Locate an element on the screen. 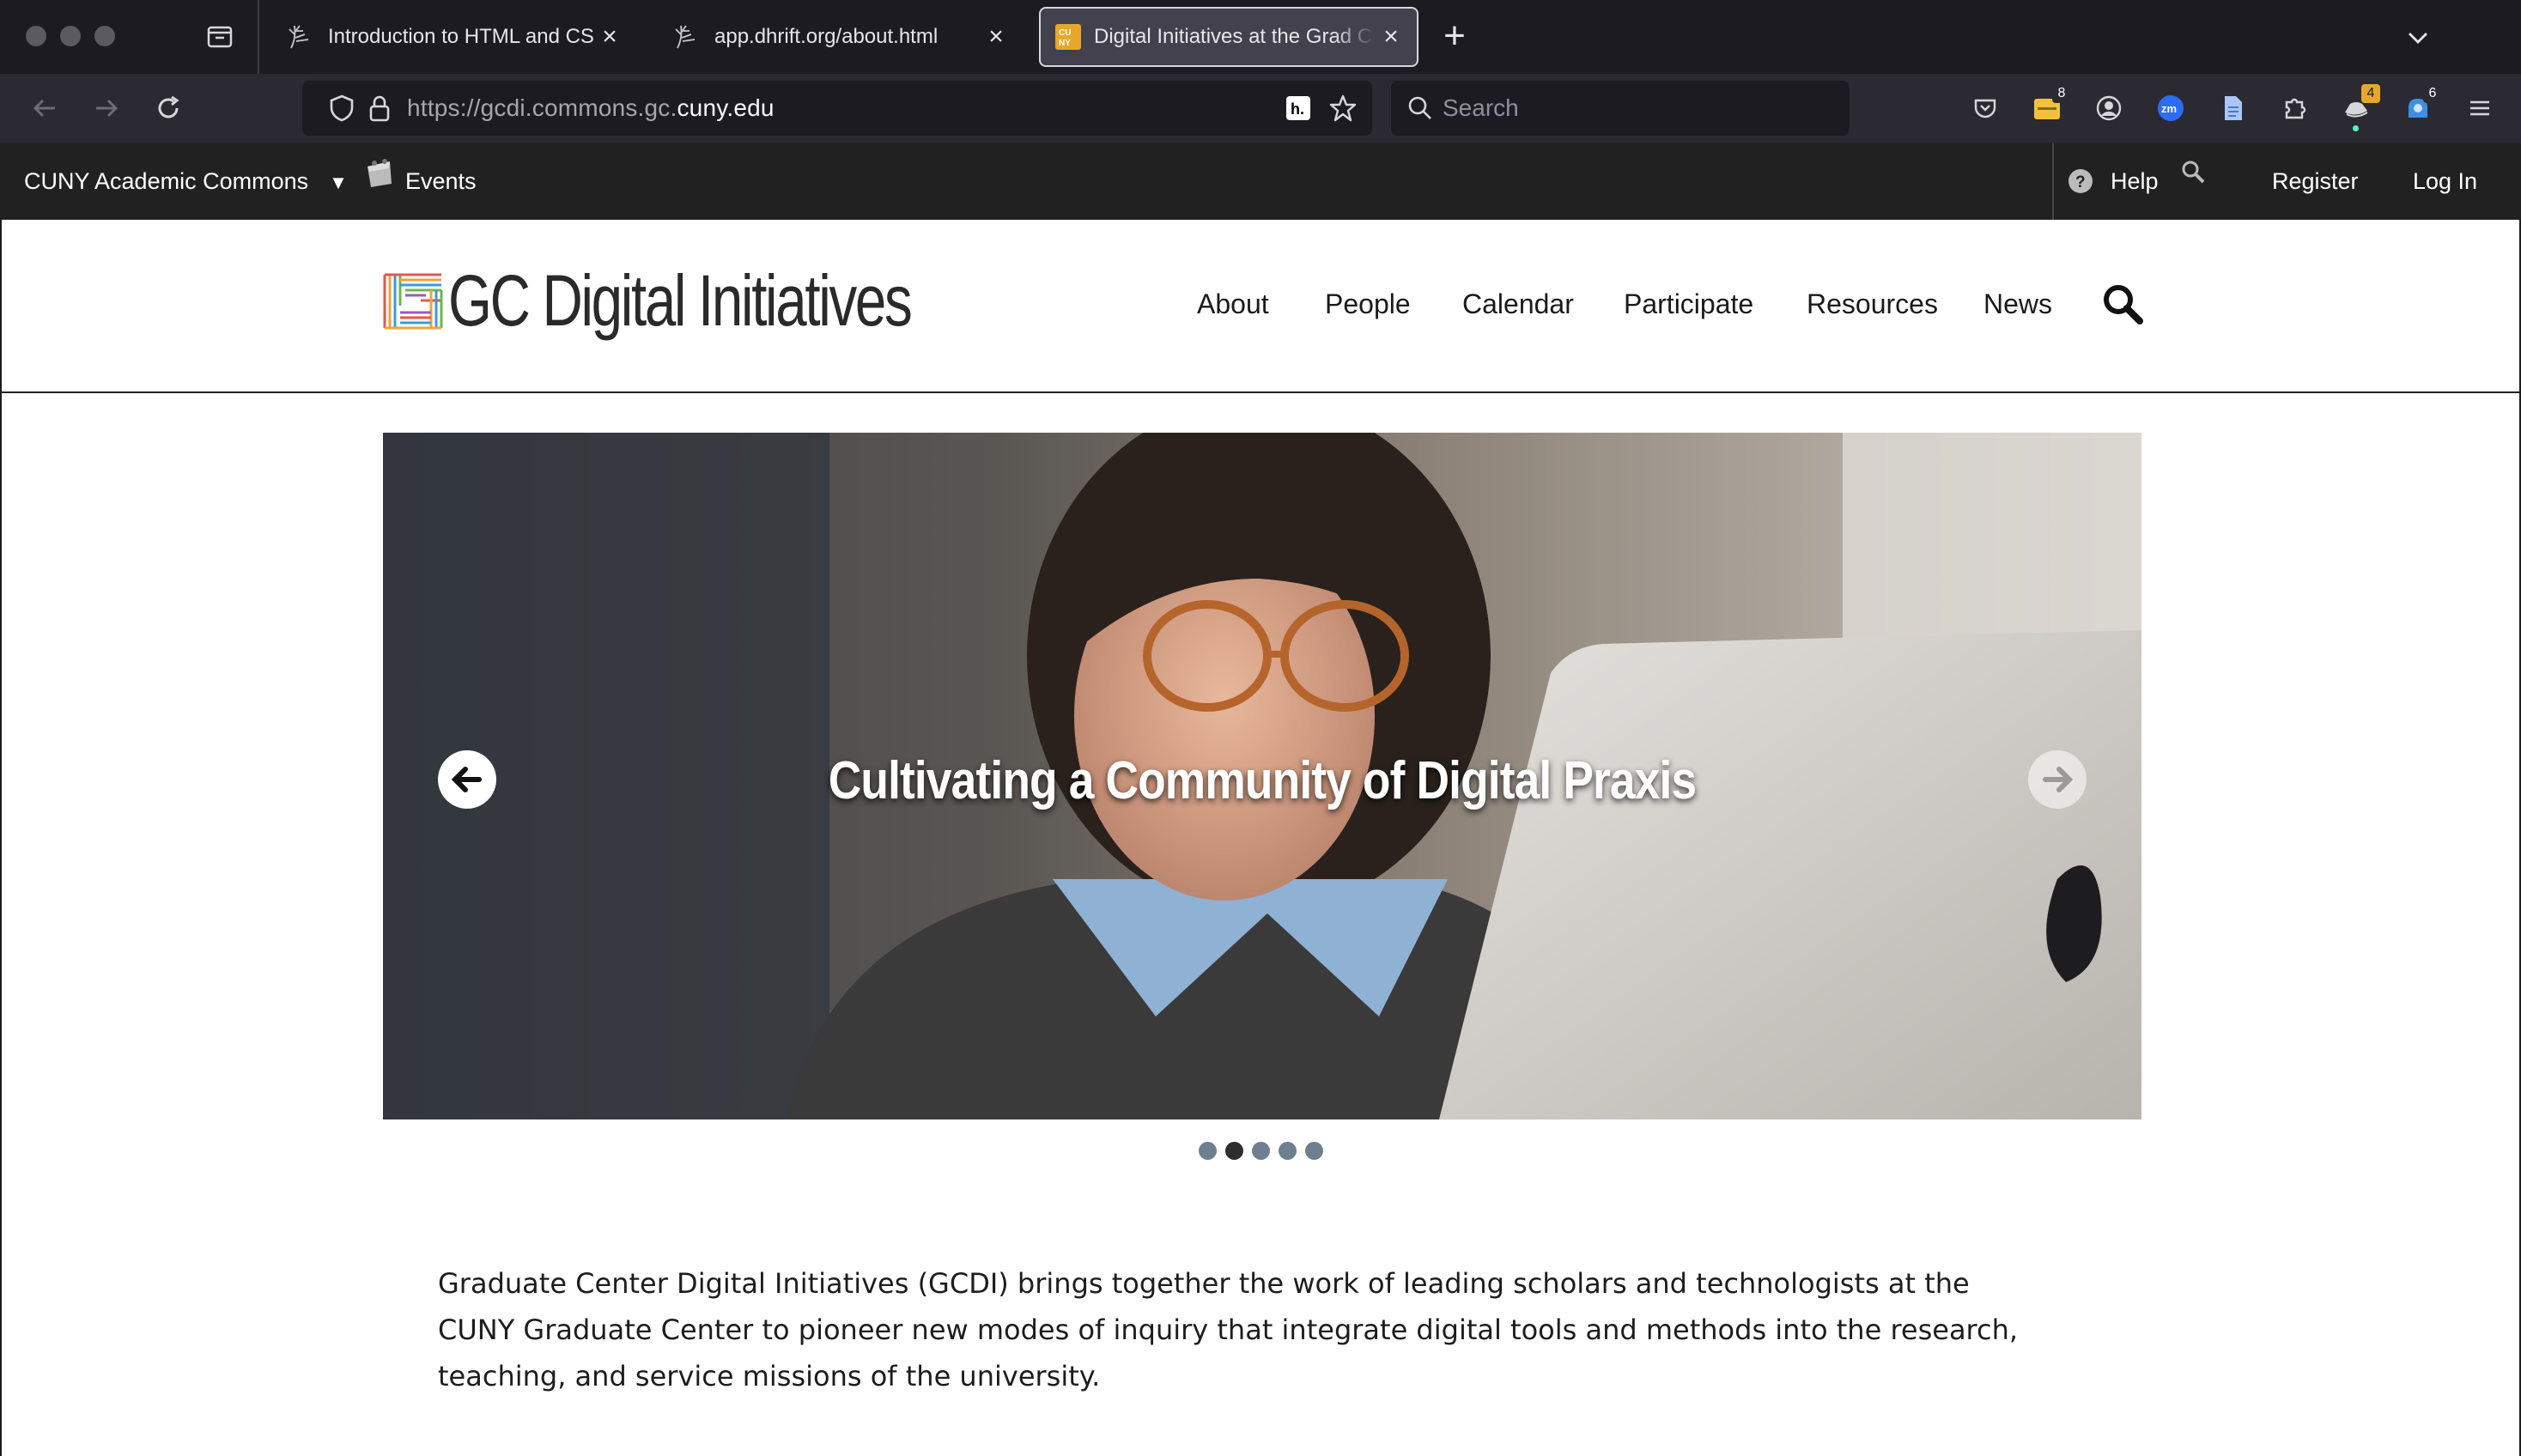  extension-badge: 4 is located at coordinates (2370, 94).